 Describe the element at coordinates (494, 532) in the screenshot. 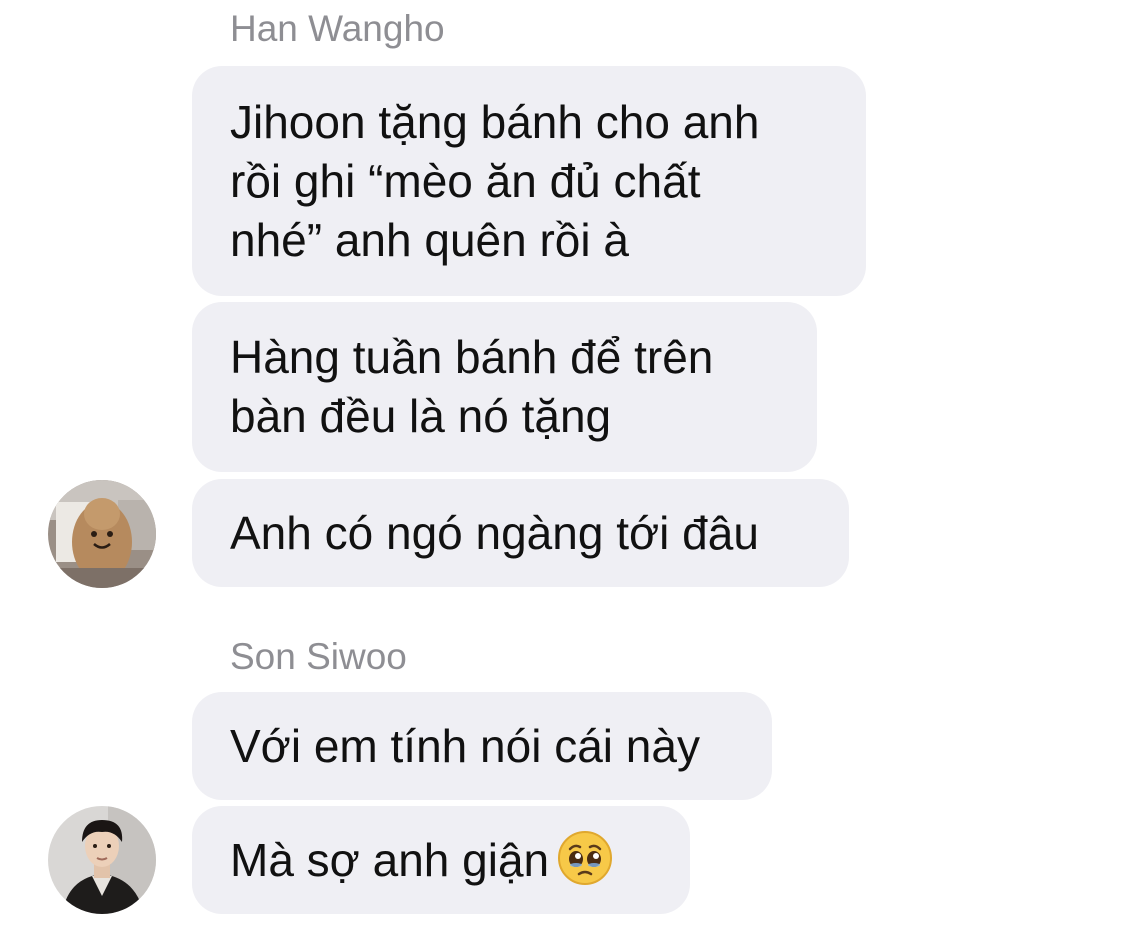

I see `message-text: Anh có ngó ngàng tới đâu` at that location.